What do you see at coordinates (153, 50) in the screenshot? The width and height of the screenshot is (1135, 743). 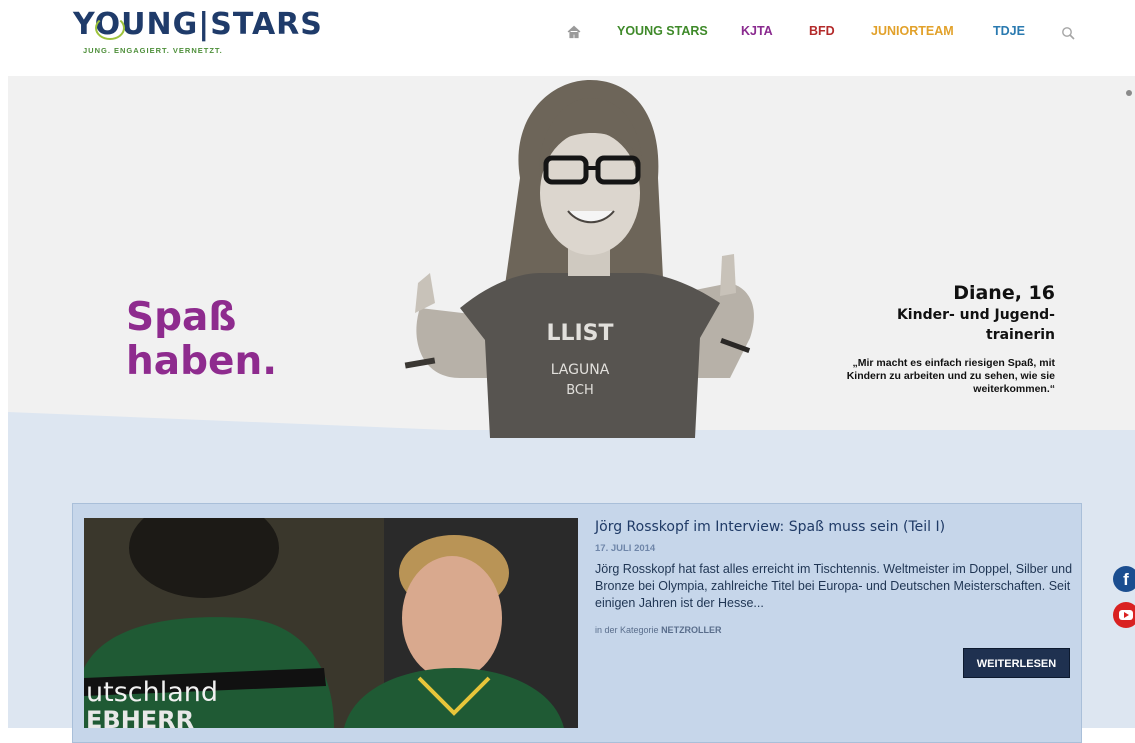 I see `logo-tagline: JUNG. ENGAGIERT. VERNETZT.` at bounding box center [153, 50].